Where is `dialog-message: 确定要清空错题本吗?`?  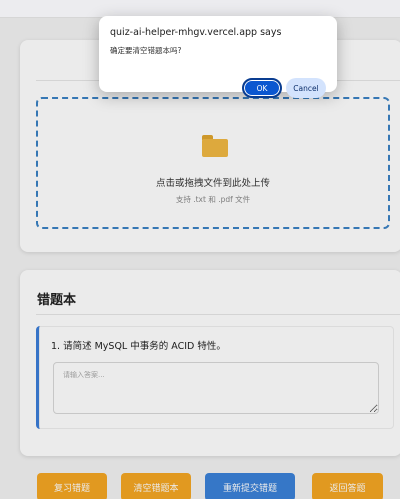
dialog-message: 确定要清空错题本吗? is located at coordinates (146, 50).